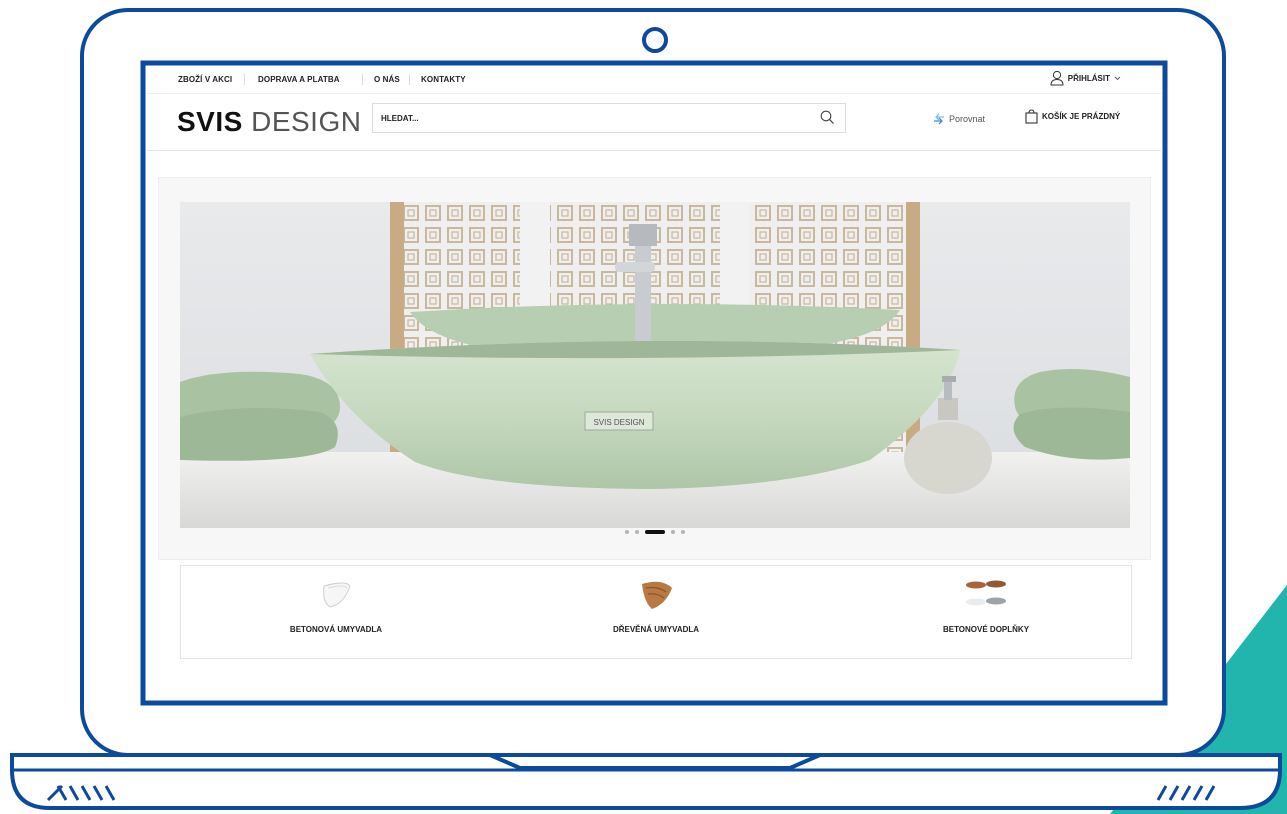  I want to click on nav-link-shipping: DOPRAVA A PLATBA, so click(299, 79).